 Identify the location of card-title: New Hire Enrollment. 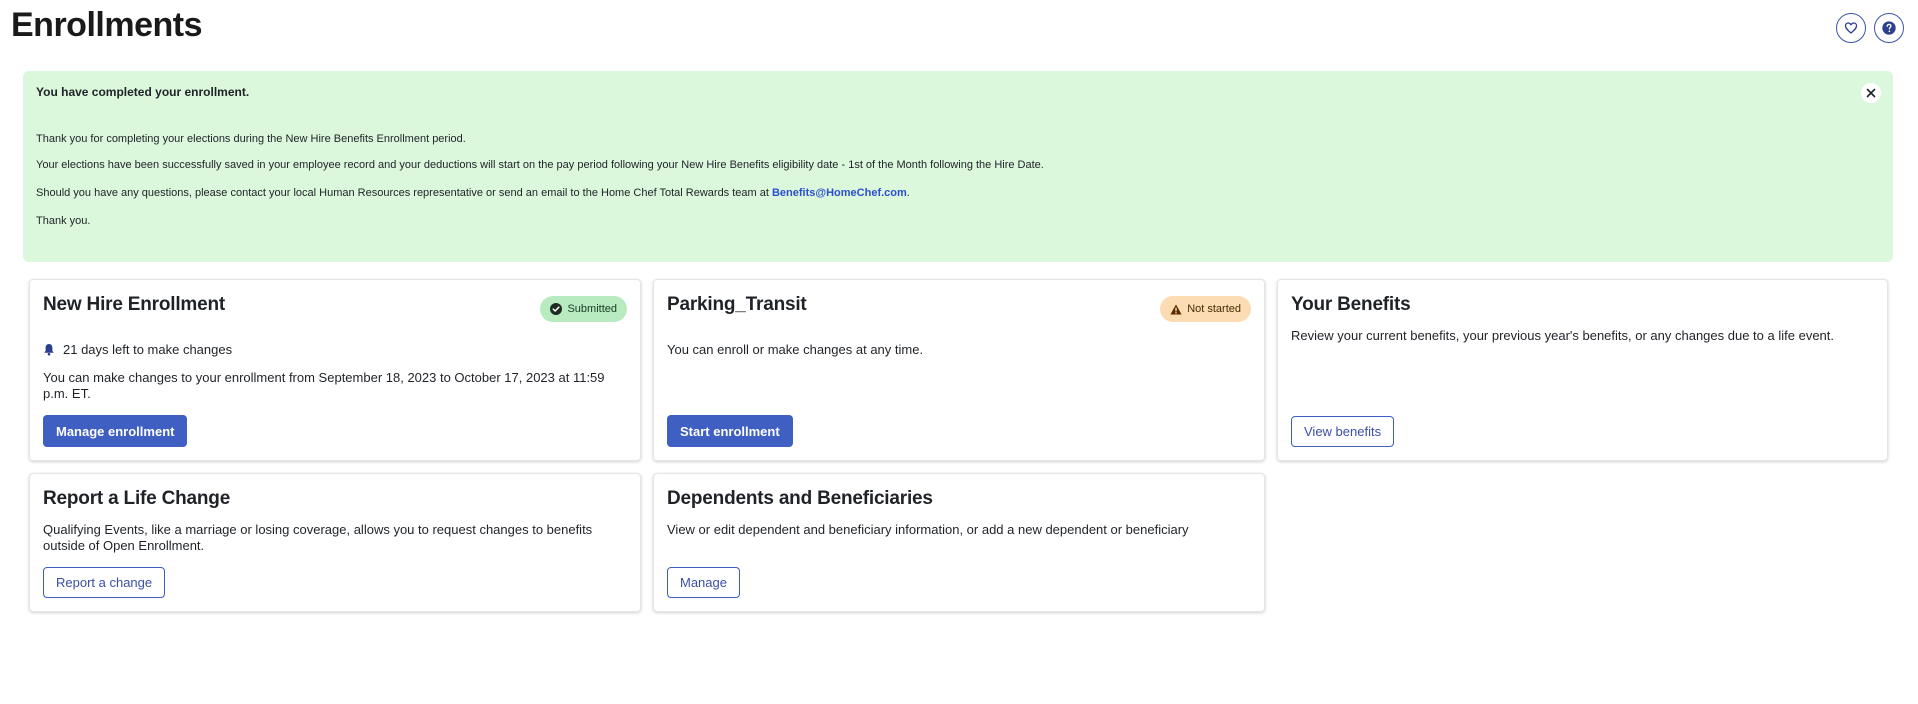
(134, 304).